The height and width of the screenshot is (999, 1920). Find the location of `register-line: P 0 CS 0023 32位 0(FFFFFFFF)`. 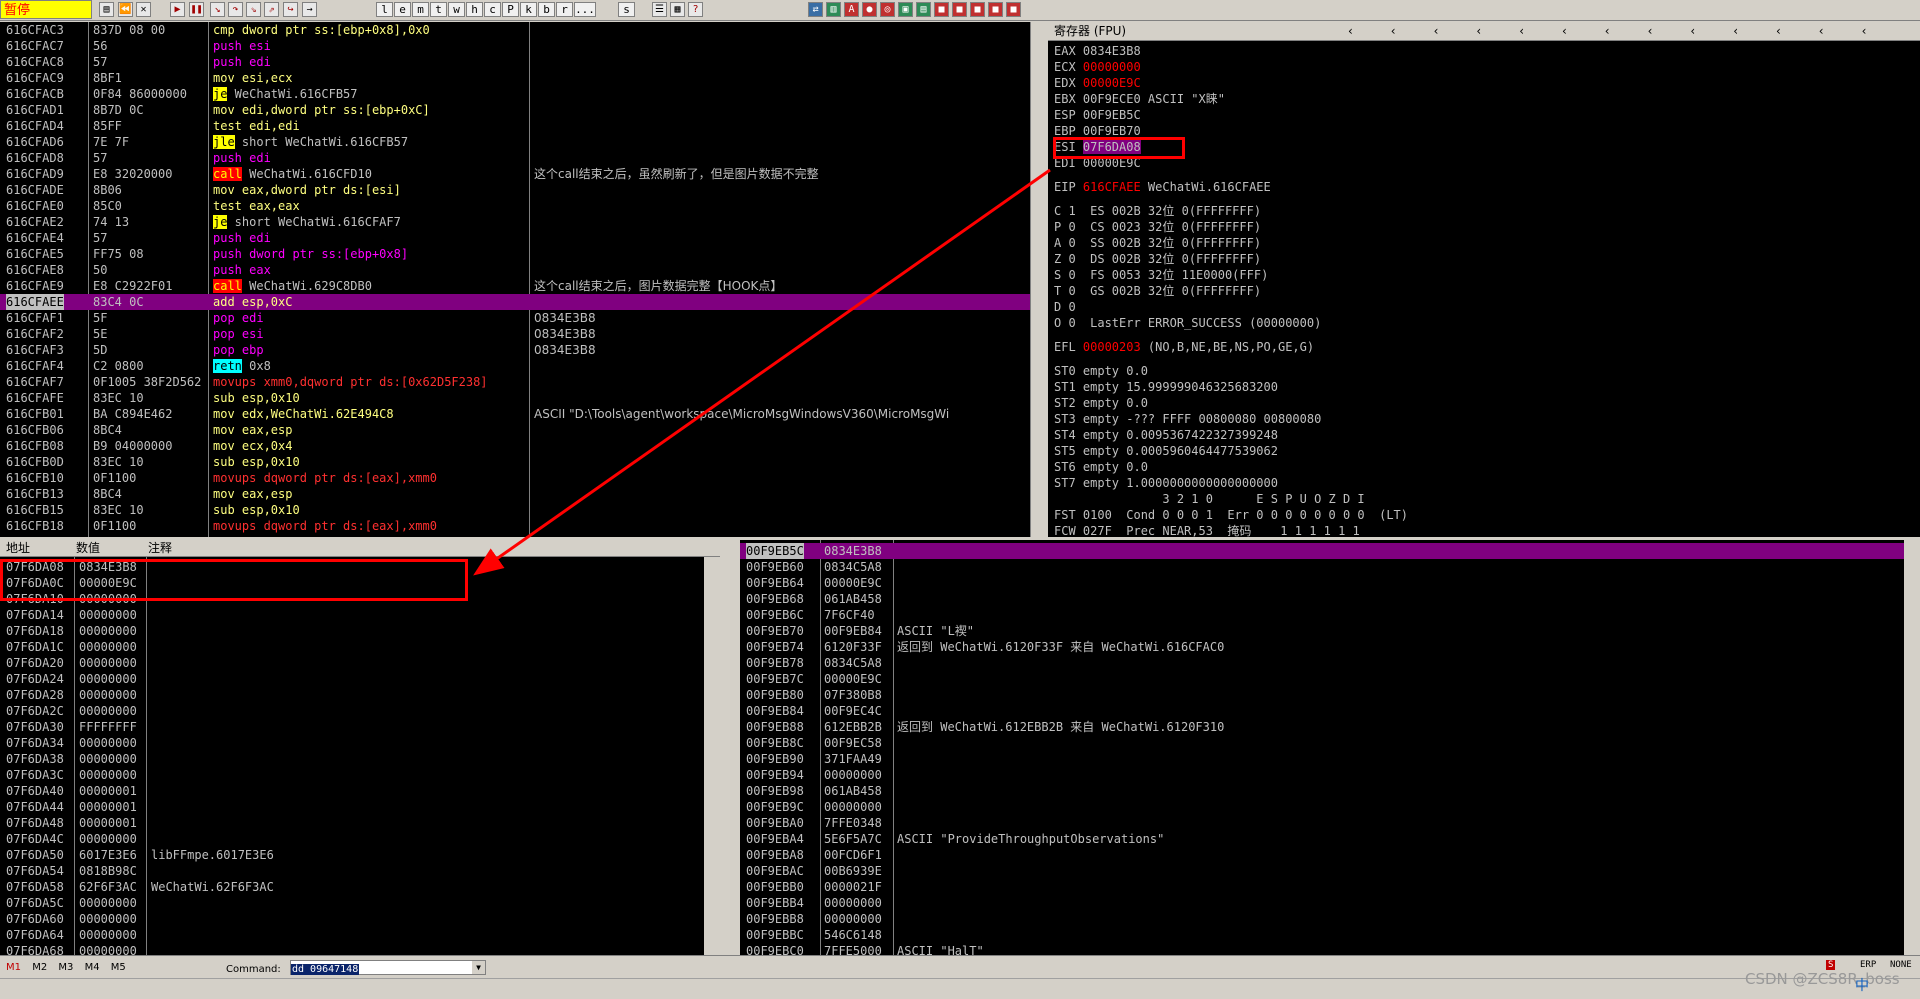

register-line: P 0 CS 0023 32位 0(FFFFFFFF) is located at coordinates (1484, 227).